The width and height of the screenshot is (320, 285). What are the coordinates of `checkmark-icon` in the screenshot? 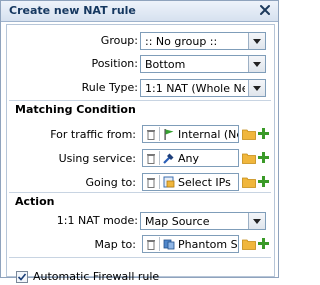 It's located at (22, 277).